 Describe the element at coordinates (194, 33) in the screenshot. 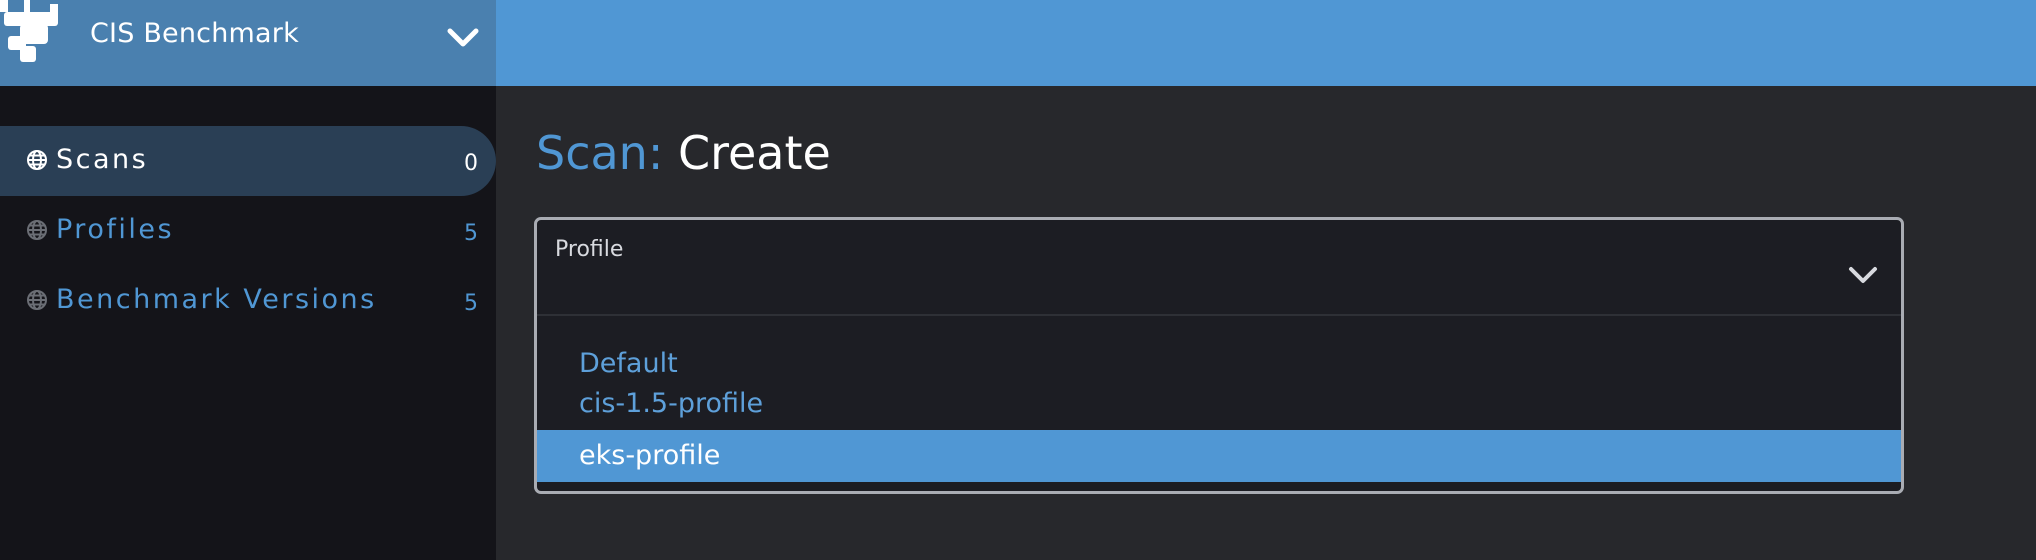

I see `cluster-name: CIS Benchmark` at that location.